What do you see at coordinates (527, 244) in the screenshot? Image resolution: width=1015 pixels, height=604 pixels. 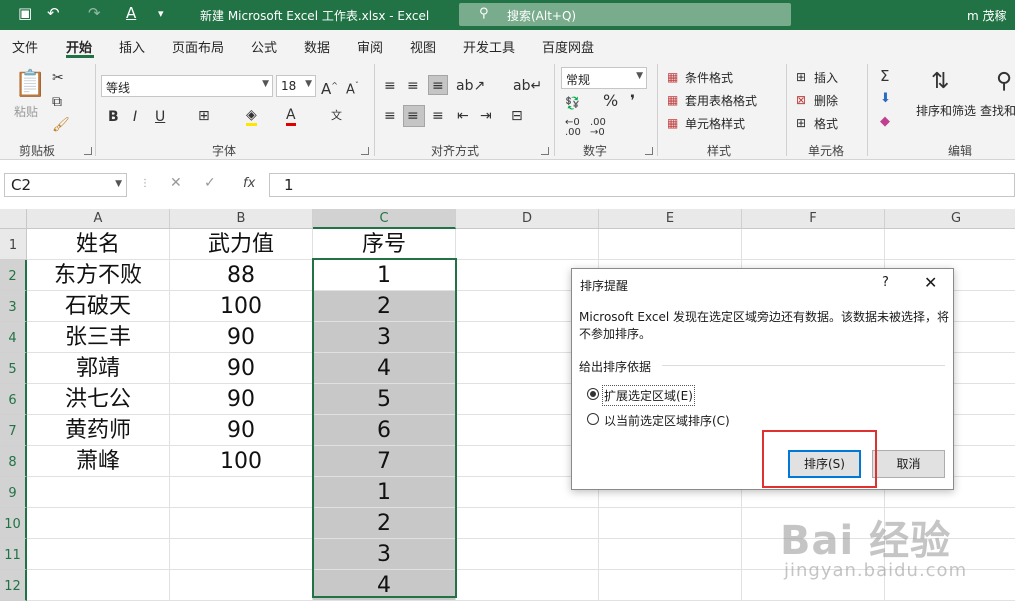 I see `cell-d1` at bounding box center [527, 244].